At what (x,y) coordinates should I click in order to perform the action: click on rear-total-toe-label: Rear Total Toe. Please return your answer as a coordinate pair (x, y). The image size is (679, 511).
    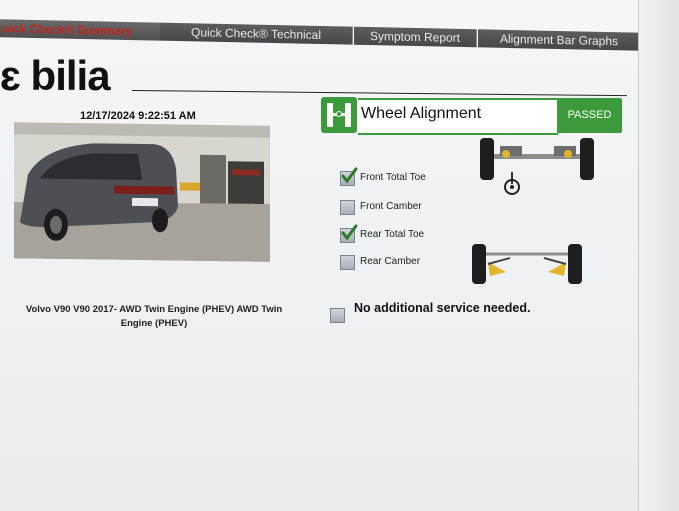
    Looking at the image, I should click on (392, 234).